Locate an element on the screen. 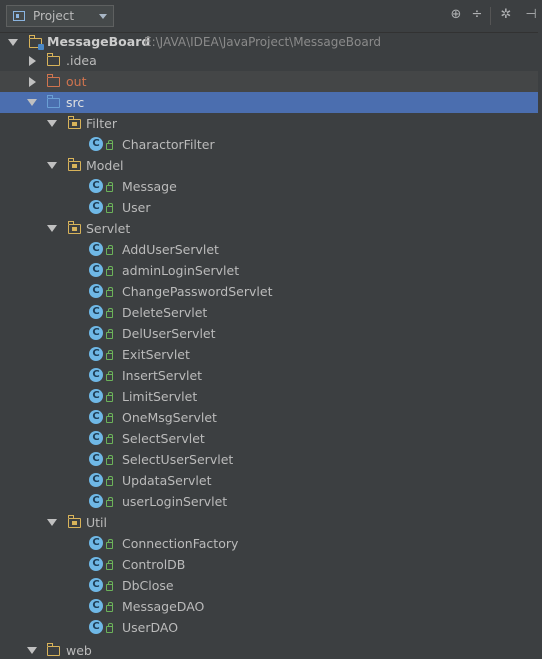 This screenshot has width=542, height=659. tree-row-class: C OneMsgServlet is located at coordinates (271, 417).